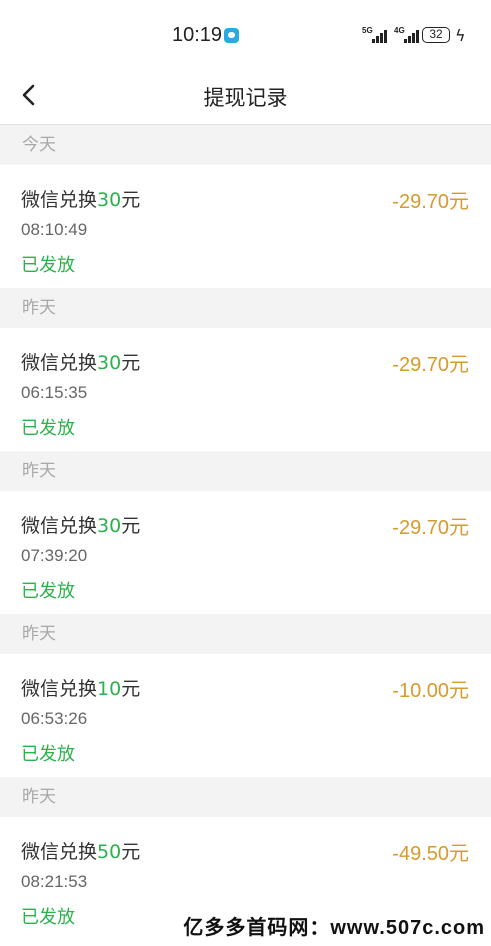 The height and width of the screenshot is (946, 491). What do you see at coordinates (245, 552) in the screenshot?
I see `record-item: 微信兑换30元 07:39:20 已发放 -29.70元` at bounding box center [245, 552].